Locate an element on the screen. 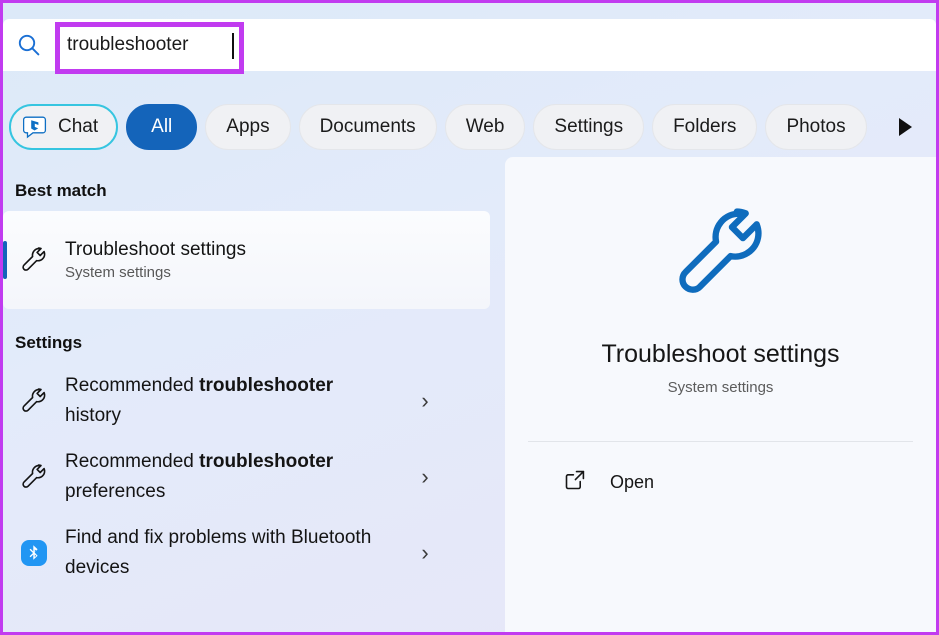 The height and width of the screenshot is (635, 939). open-external-icon is located at coordinates (575, 482).